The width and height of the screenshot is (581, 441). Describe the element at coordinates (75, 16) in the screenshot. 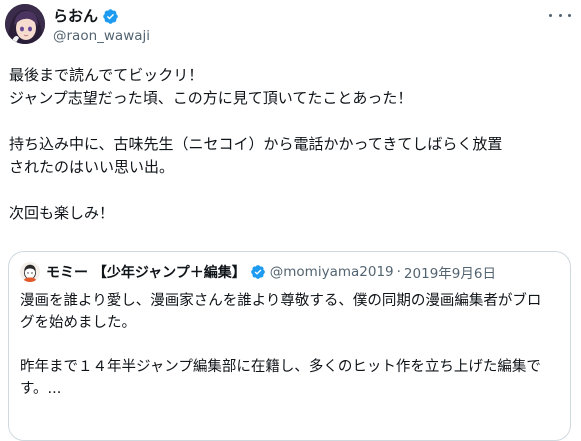

I see `author-display-name: らおん` at that location.